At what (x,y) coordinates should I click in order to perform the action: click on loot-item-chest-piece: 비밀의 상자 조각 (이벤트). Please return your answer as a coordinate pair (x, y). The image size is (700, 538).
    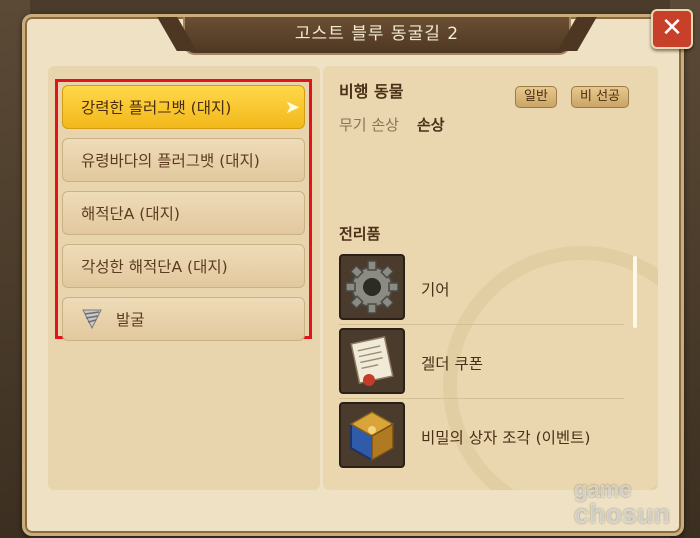
    Looking at the image, I should click on (484, 436).